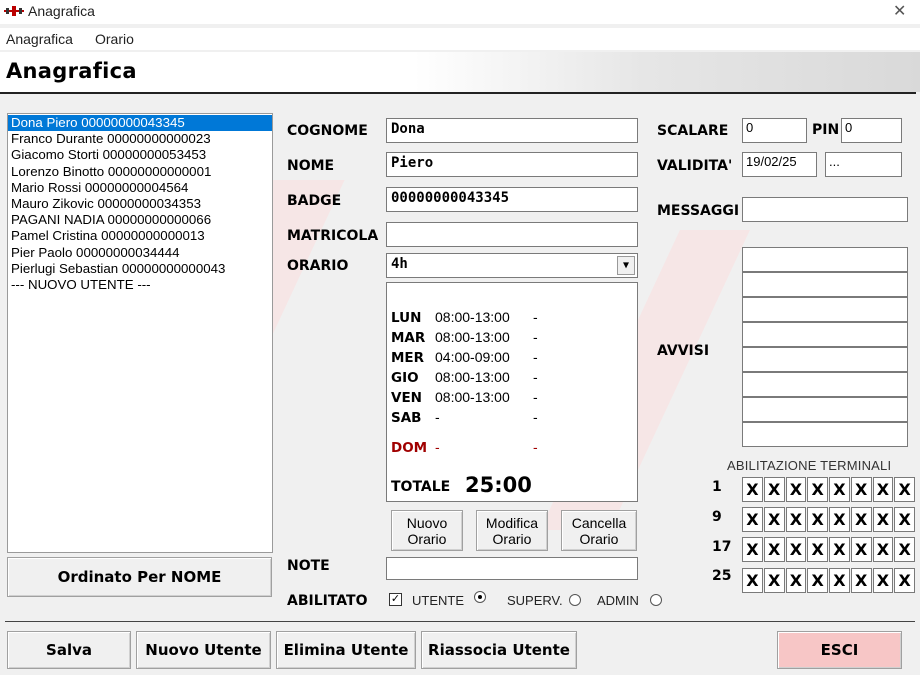  I want to click on schedule-day: VEN, so click(406, 398).